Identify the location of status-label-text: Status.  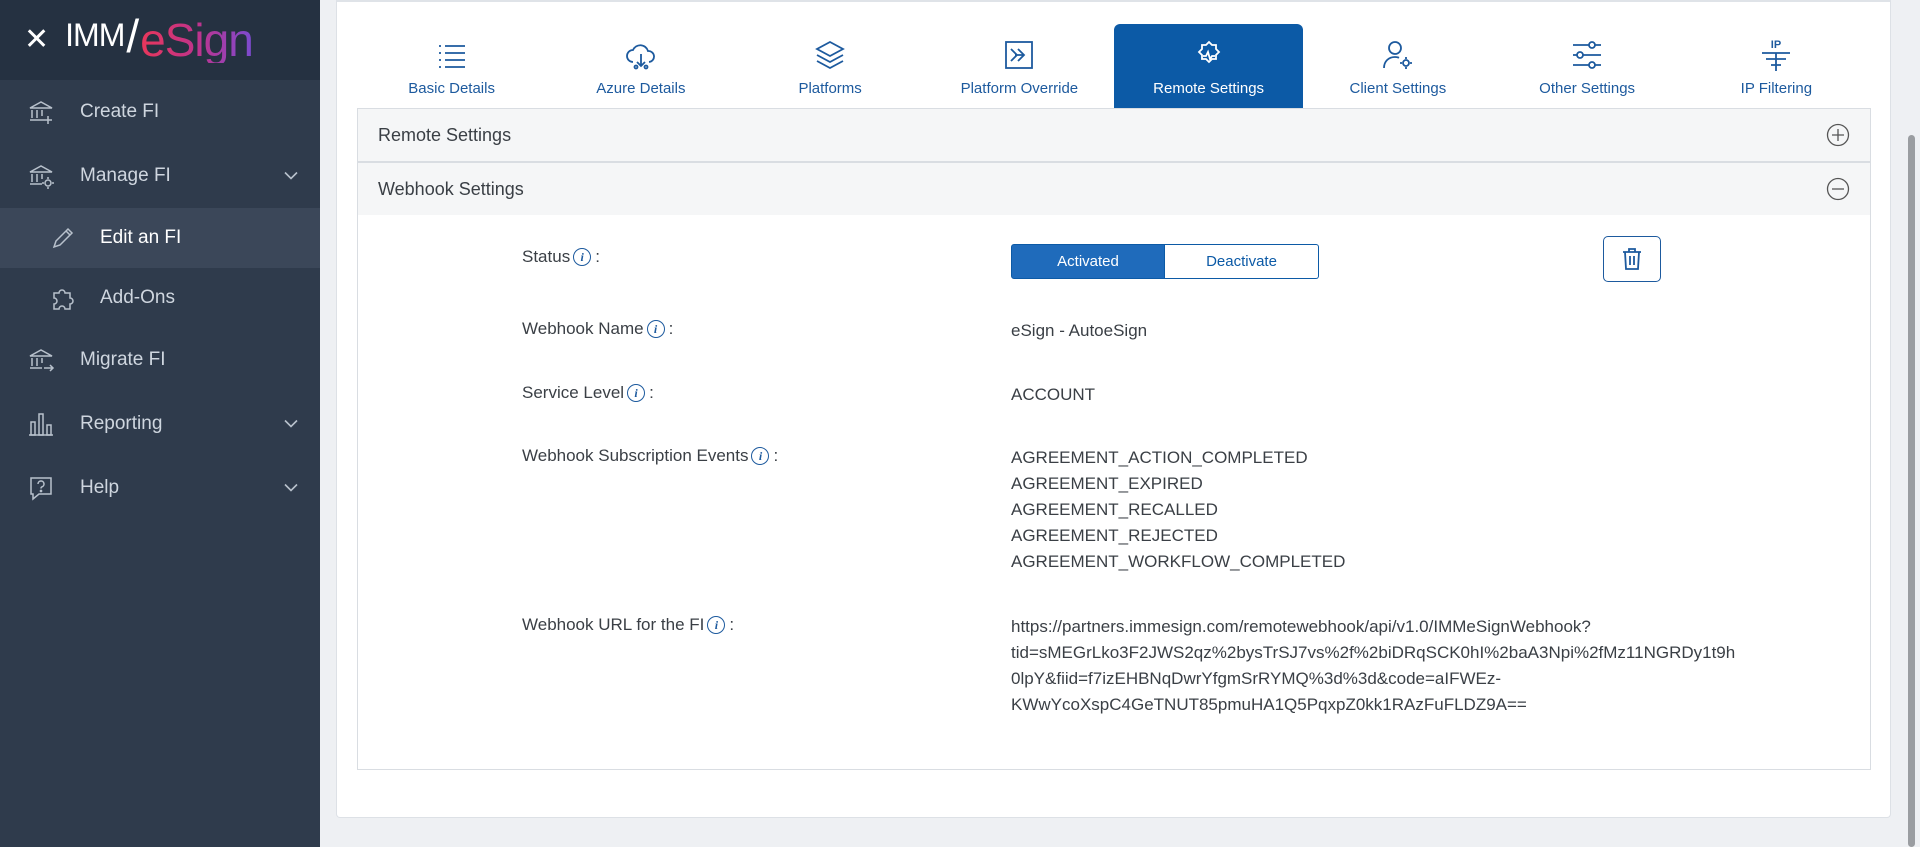
(546, 256).